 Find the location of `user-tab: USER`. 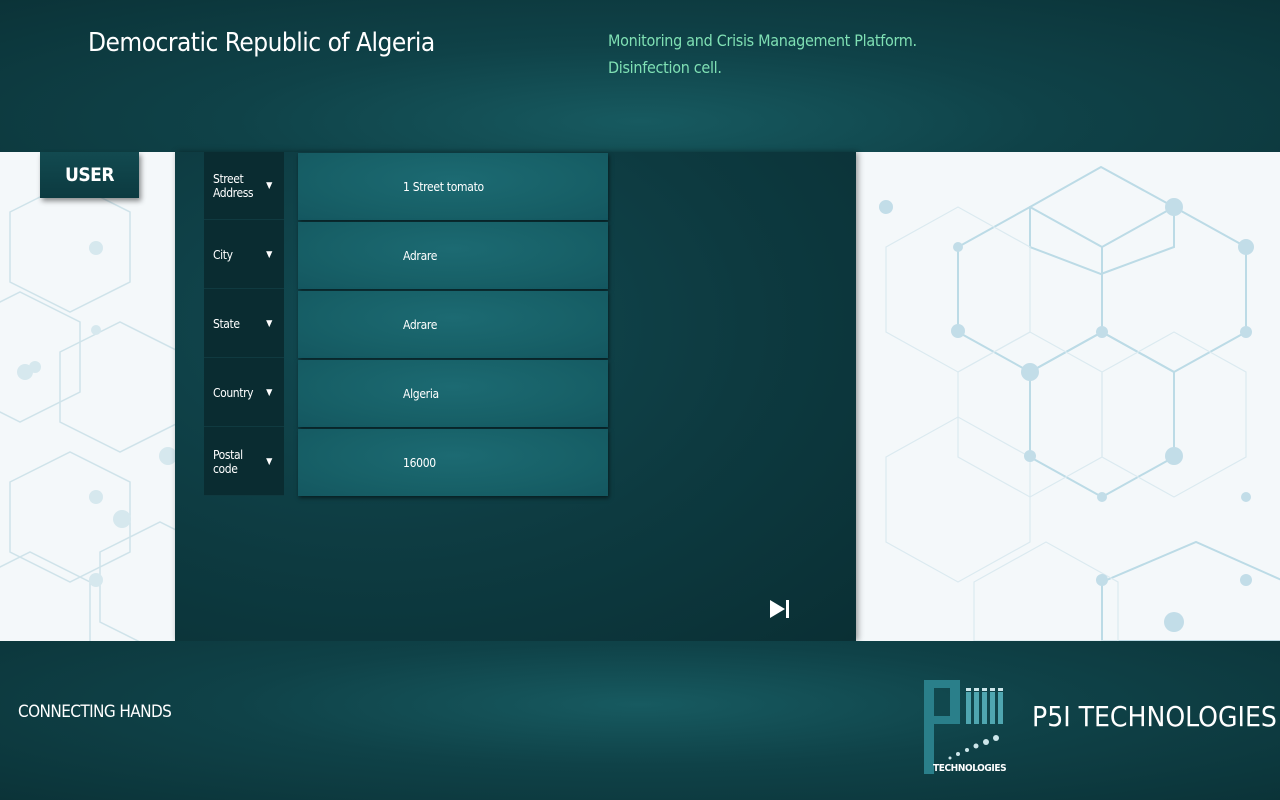

user-tab: USER is located at coordinates (89, 175).